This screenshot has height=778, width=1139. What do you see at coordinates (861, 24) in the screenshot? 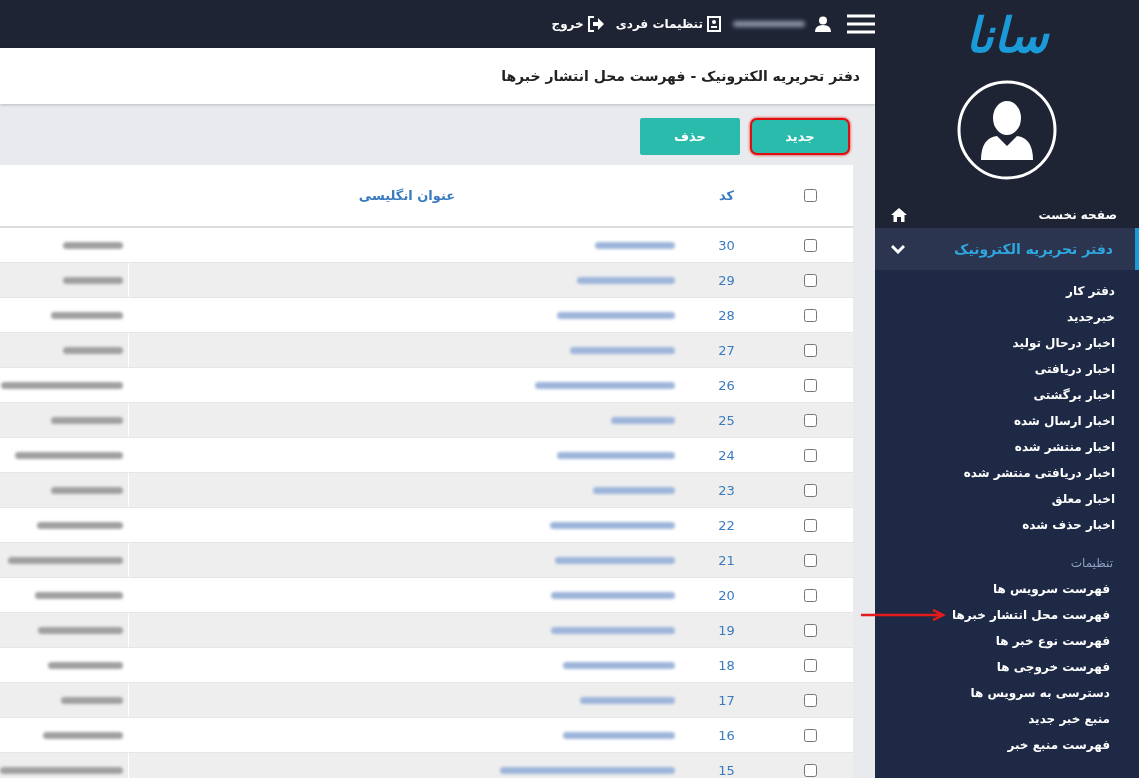
I see `menu-icon` at bounding box center [861, 24].